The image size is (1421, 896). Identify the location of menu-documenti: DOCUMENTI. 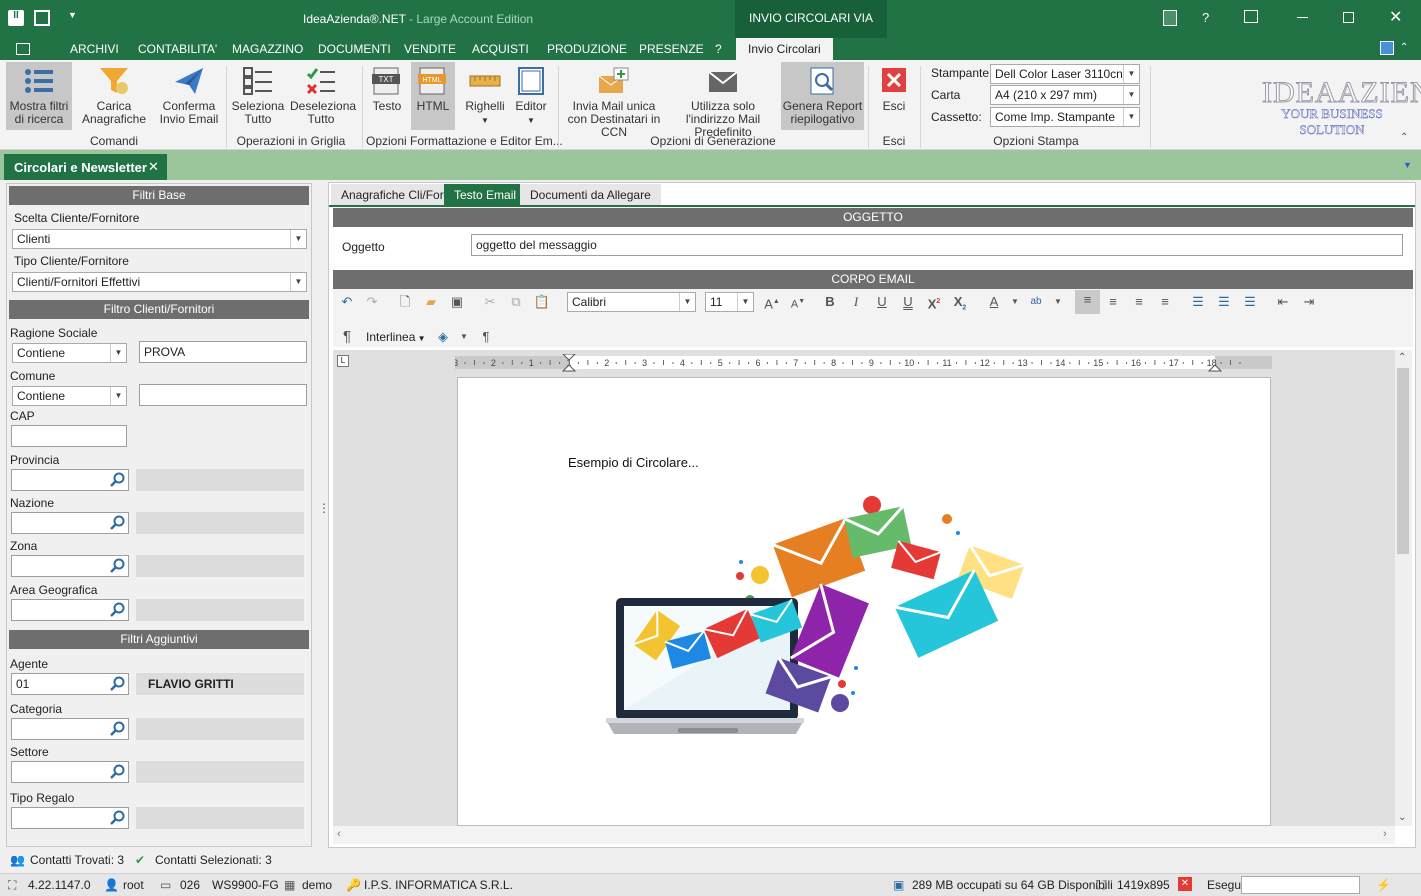
(354, 49).